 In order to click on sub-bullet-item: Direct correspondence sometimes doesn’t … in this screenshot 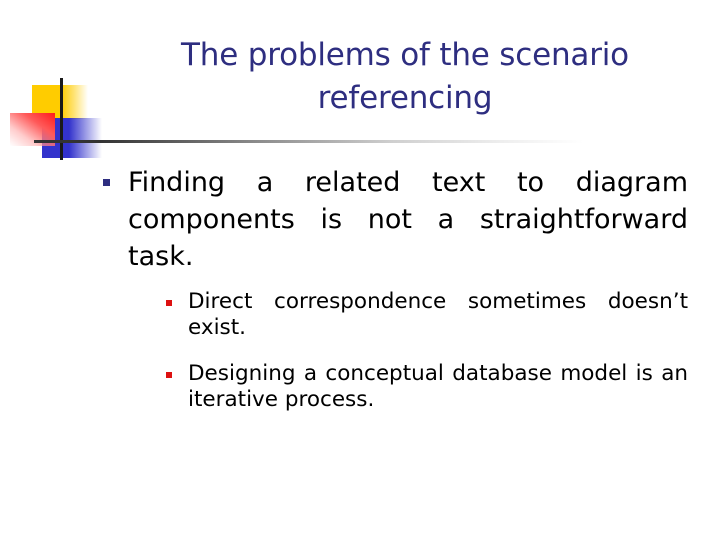, I will do `click(422, 315)`.